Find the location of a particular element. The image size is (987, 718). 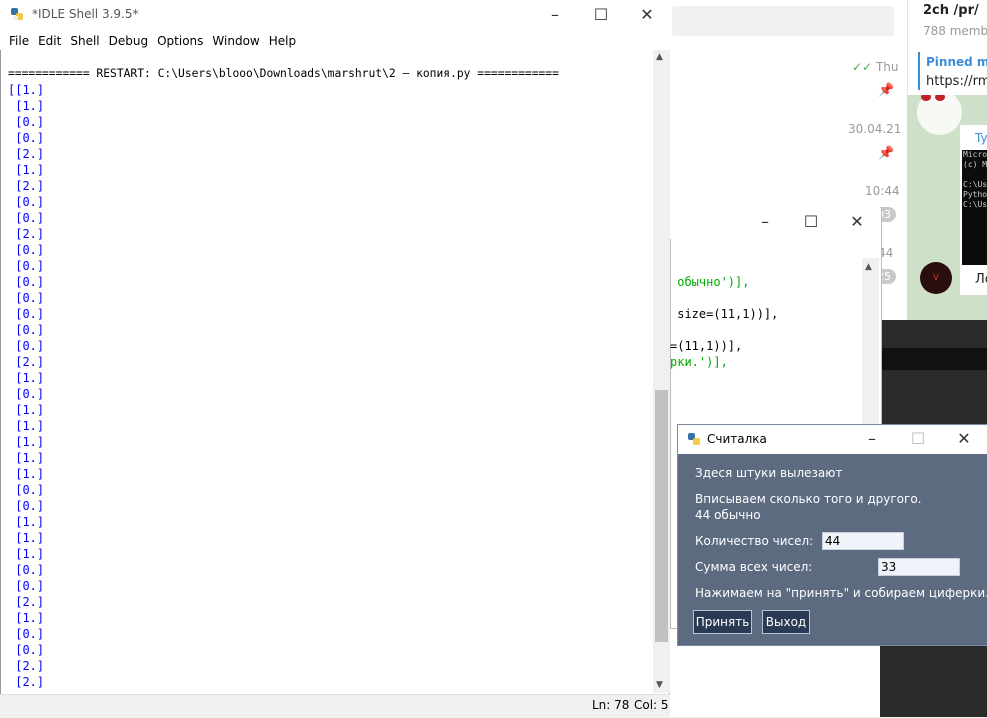

sum-input is located at coordinates (919, 567).